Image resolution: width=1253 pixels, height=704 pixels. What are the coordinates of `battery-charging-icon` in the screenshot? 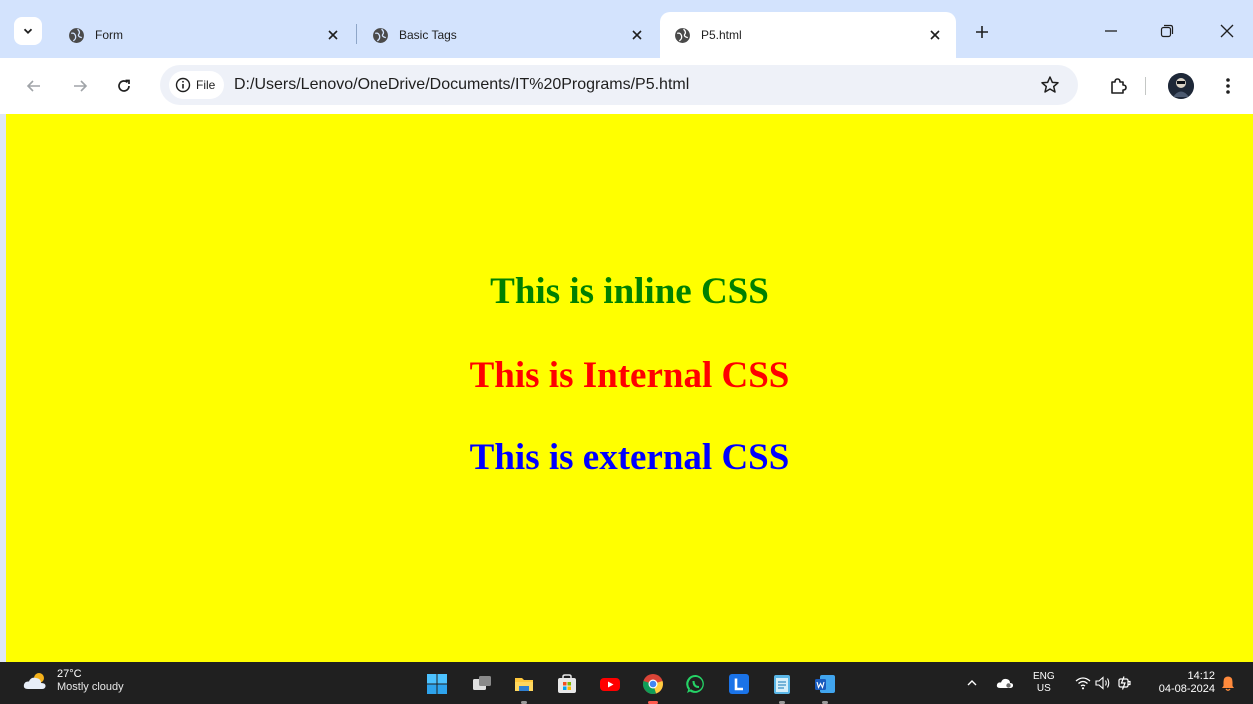 It's located at (1124, 683).